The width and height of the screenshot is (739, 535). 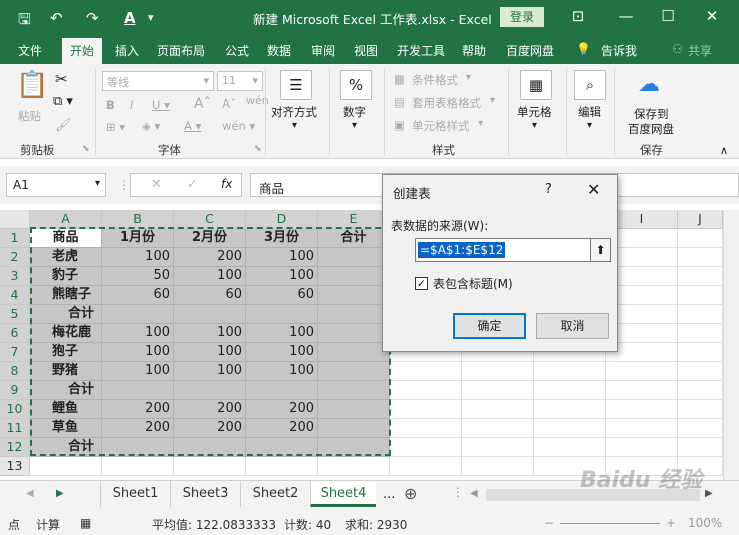 I want to click on macro-record-icon: ▦, so click(x=85, y=523).